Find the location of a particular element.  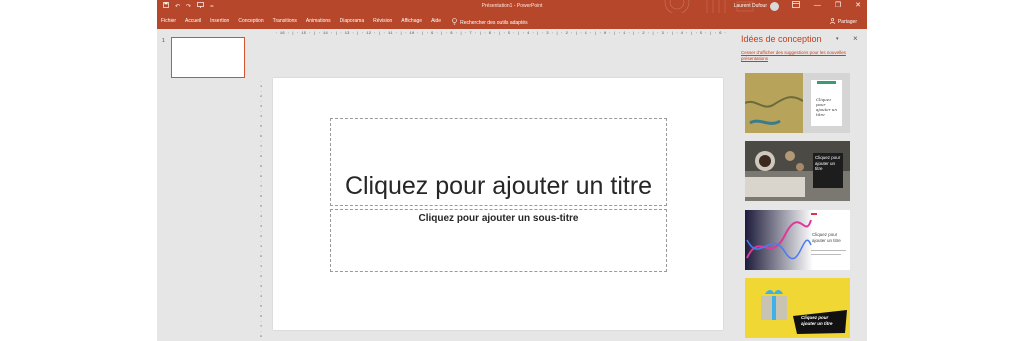

user-name: Laurent Dufour is located at coordinates (750, 6).